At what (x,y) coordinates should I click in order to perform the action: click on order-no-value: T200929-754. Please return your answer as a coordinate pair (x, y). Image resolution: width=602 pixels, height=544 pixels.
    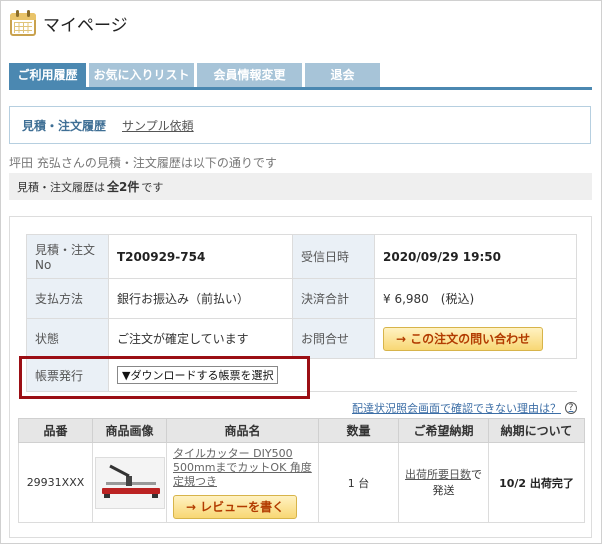
    Looking at the image, I should click on (161, 256).